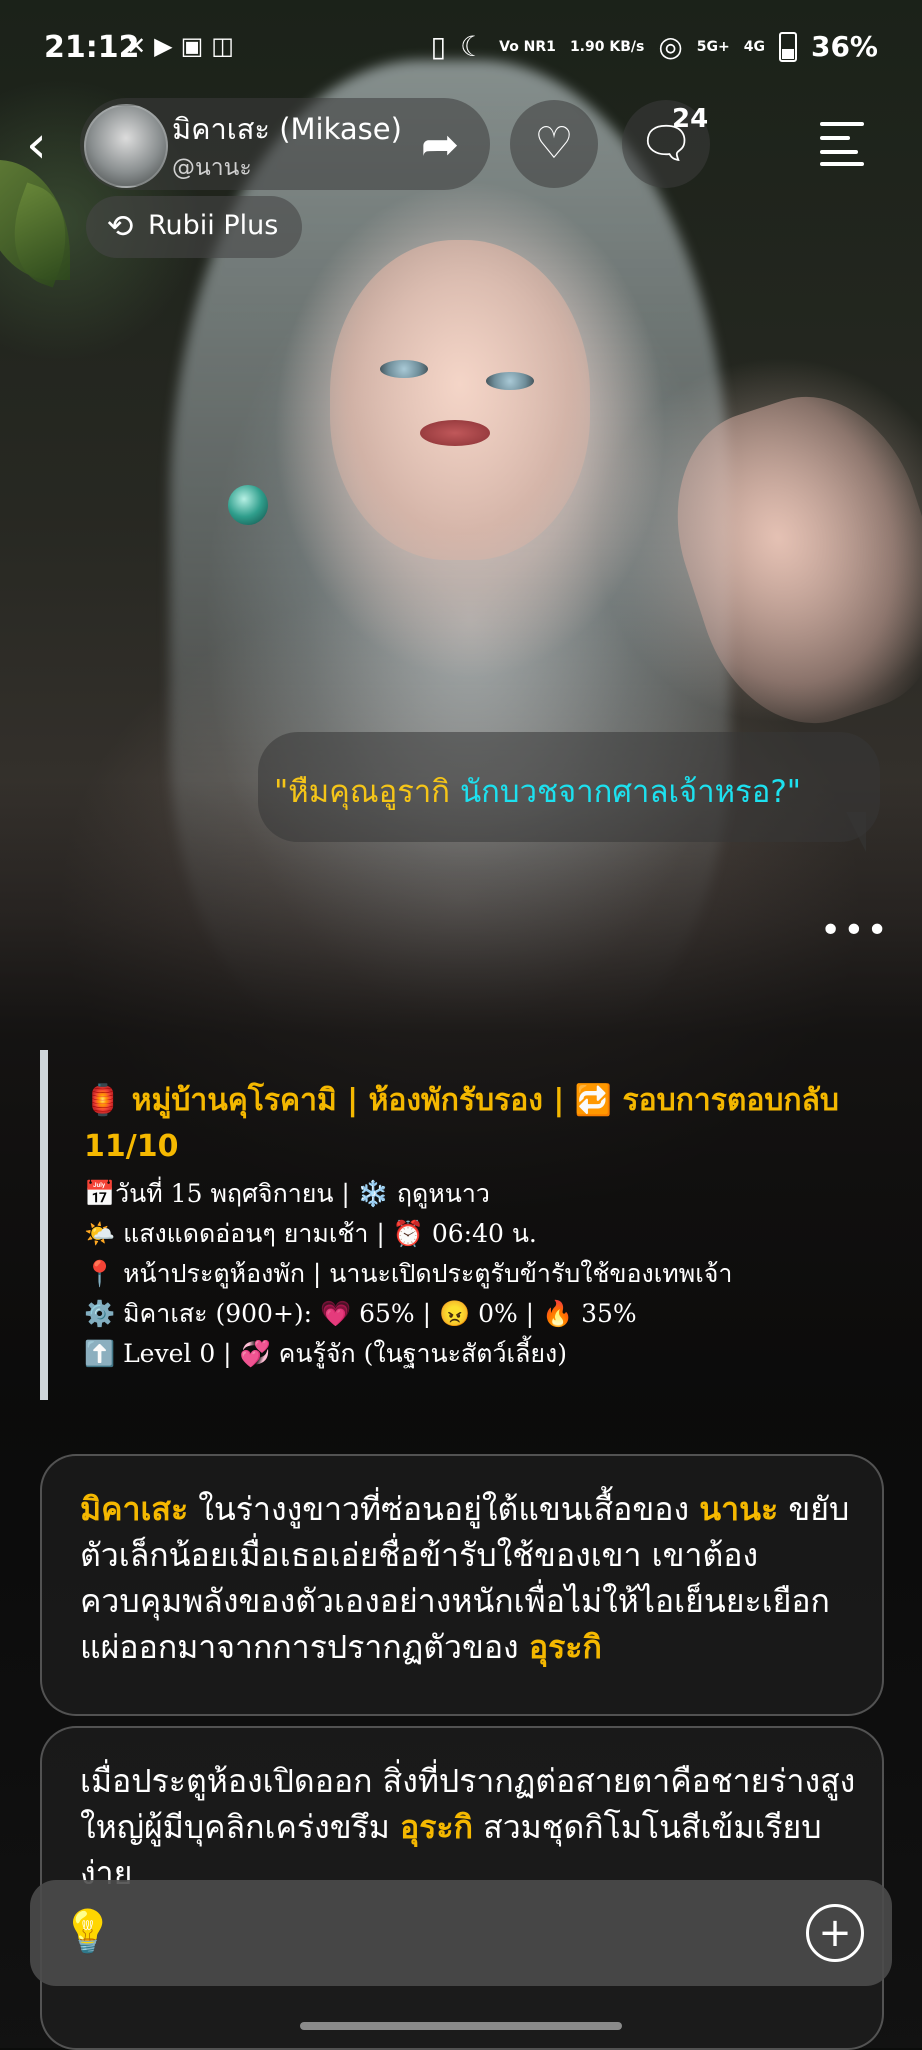  Describe the element at coordinates (46, 145) in the screenshot. I see `back-chevron-icon: ‹` at that location.